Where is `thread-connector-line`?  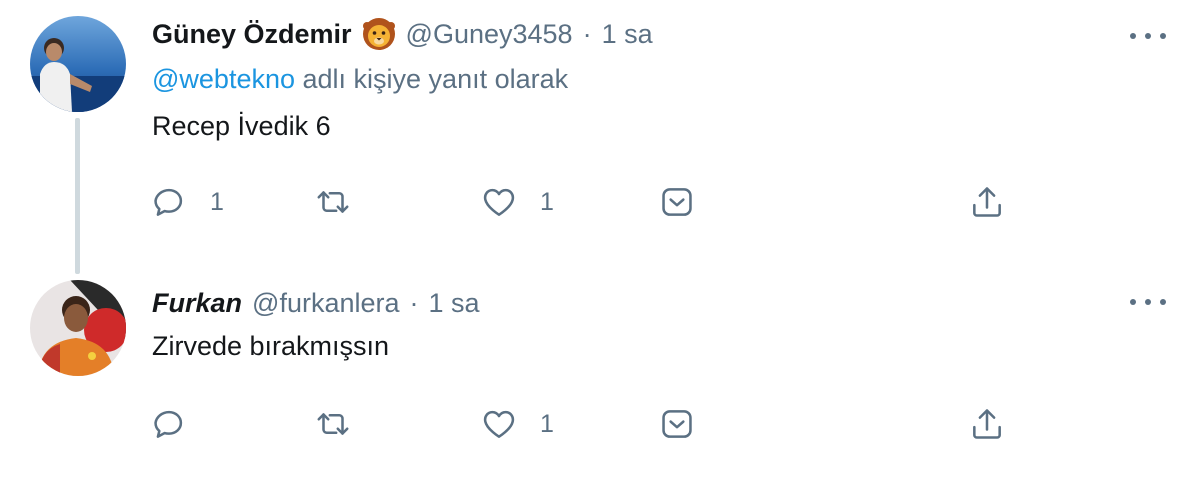 thread-connector-line is located at coordinates (77, 196).